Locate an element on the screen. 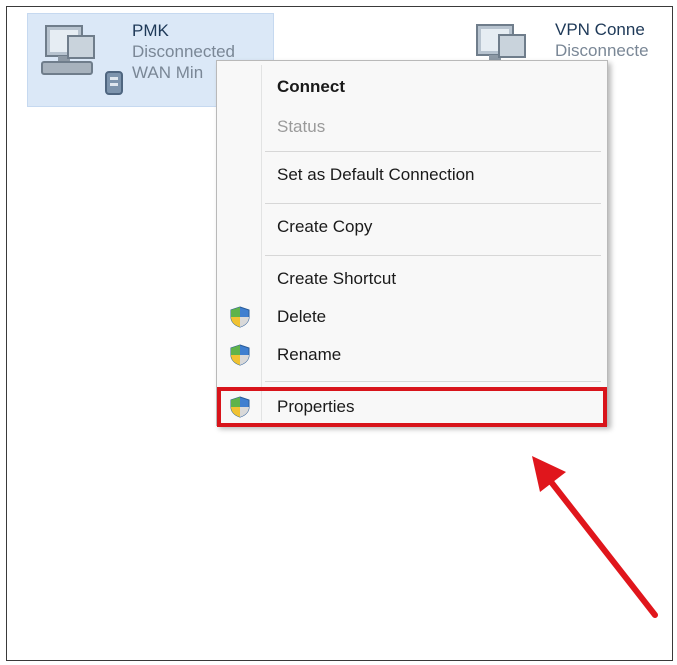  menu-item-label: Status is located at coordinates (301, 126).